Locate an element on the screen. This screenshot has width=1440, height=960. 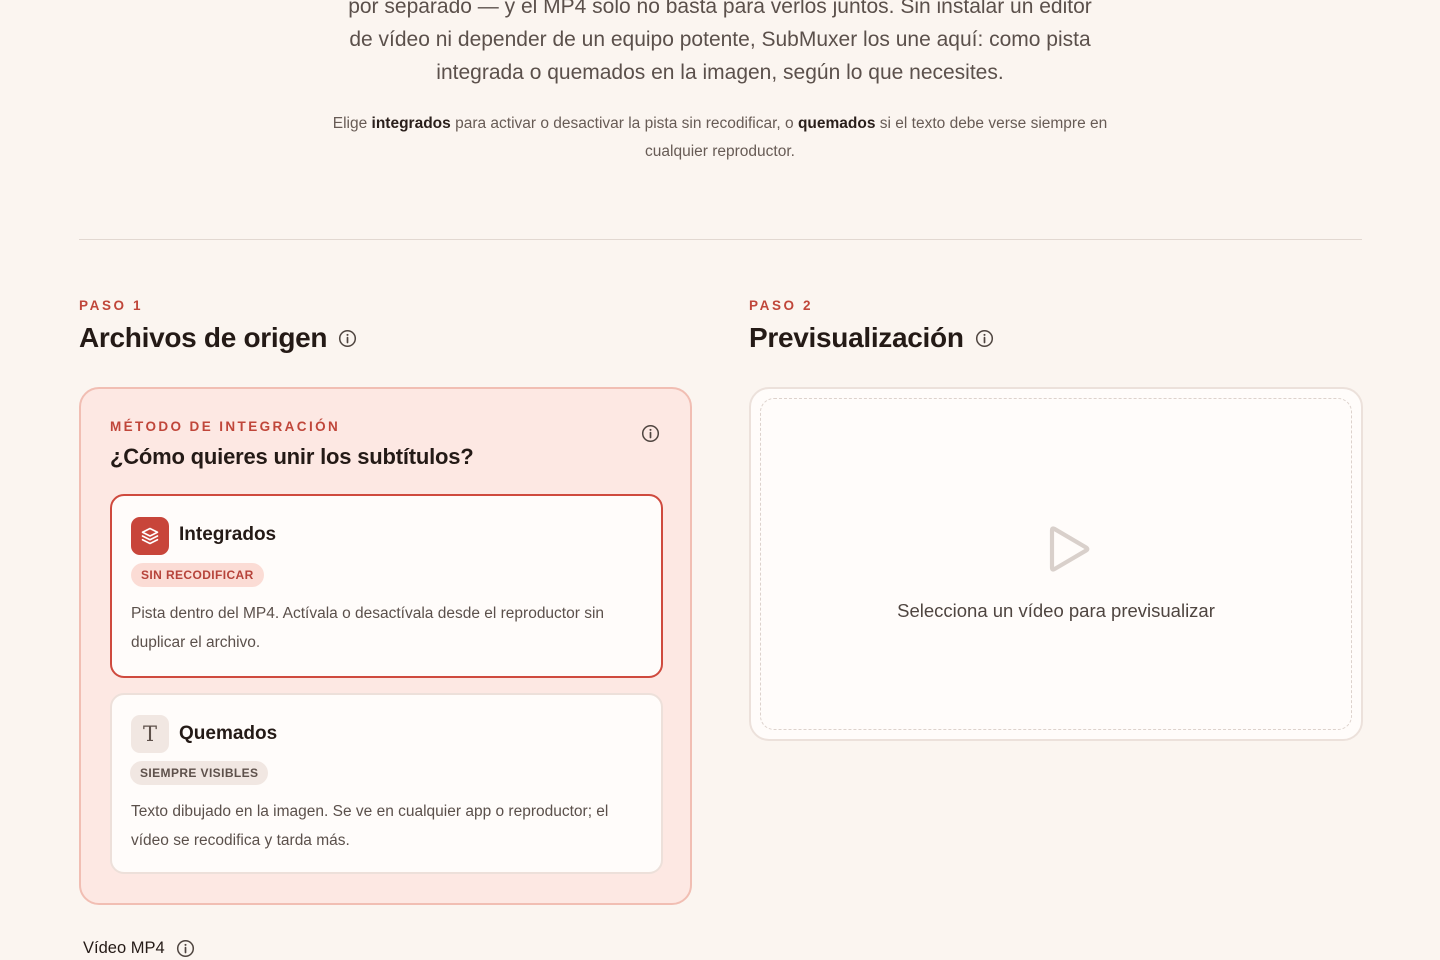
step2-title-text: Previsualización is located at coordinates (856, 337).